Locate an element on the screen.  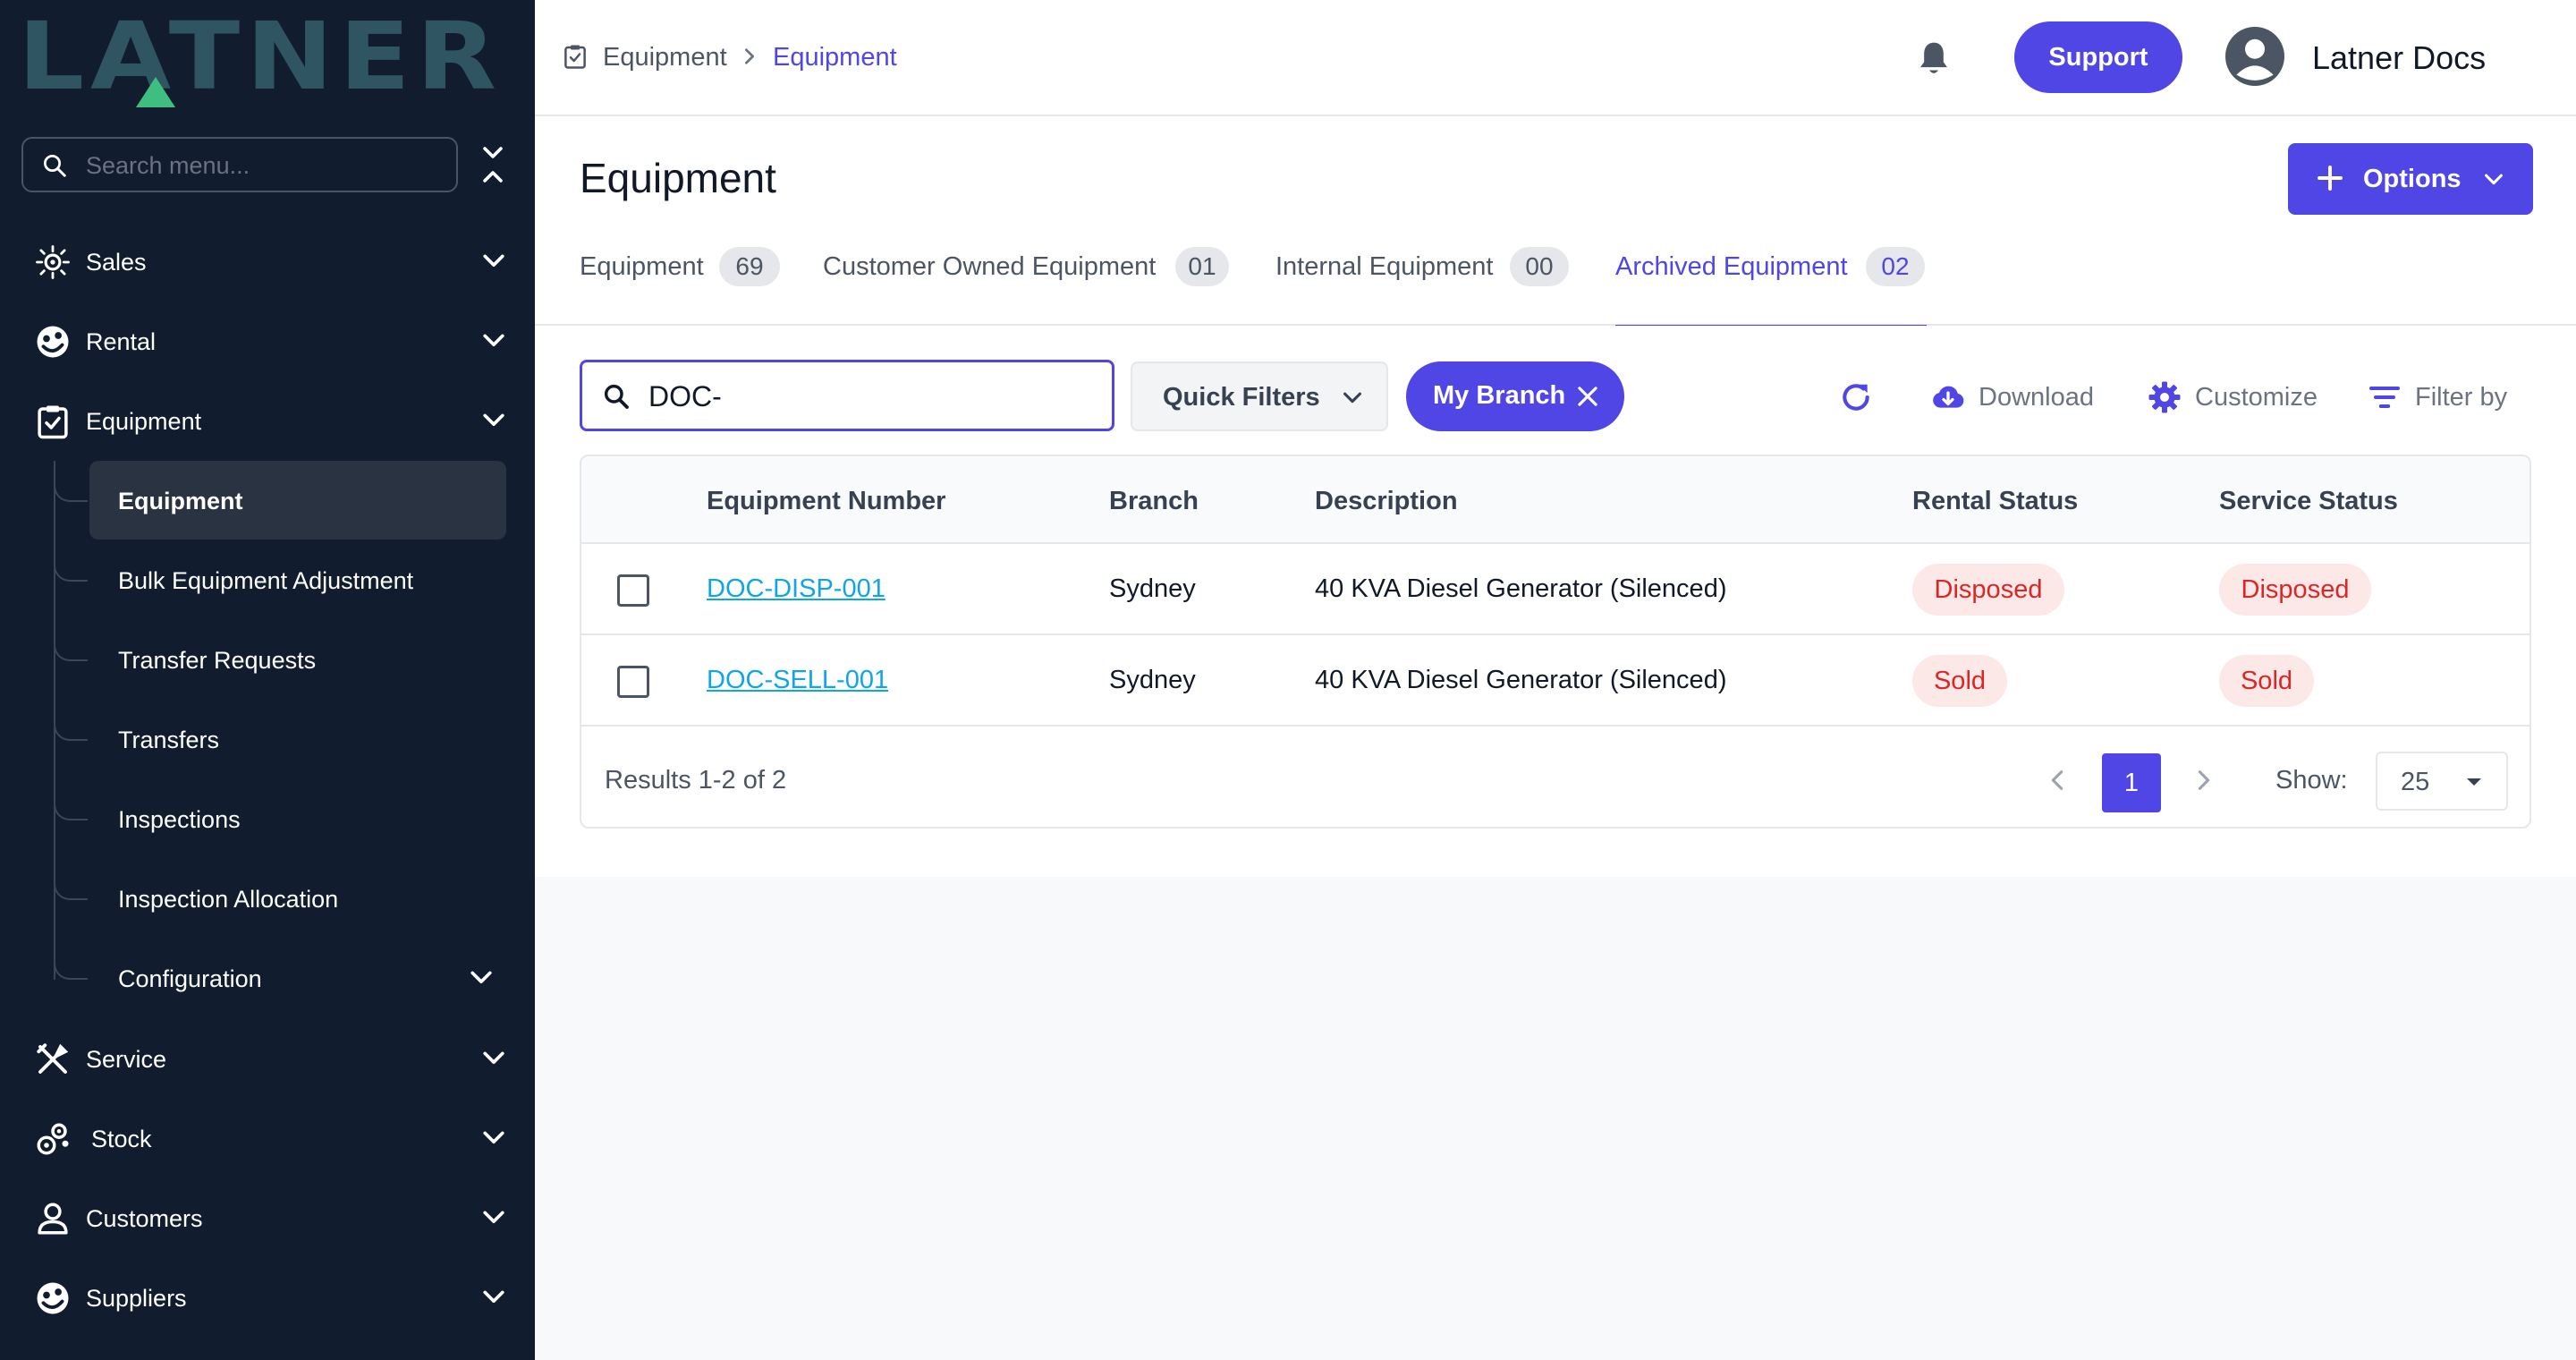
sidebar-item-label: Service is located at coordinates (126, 1059).